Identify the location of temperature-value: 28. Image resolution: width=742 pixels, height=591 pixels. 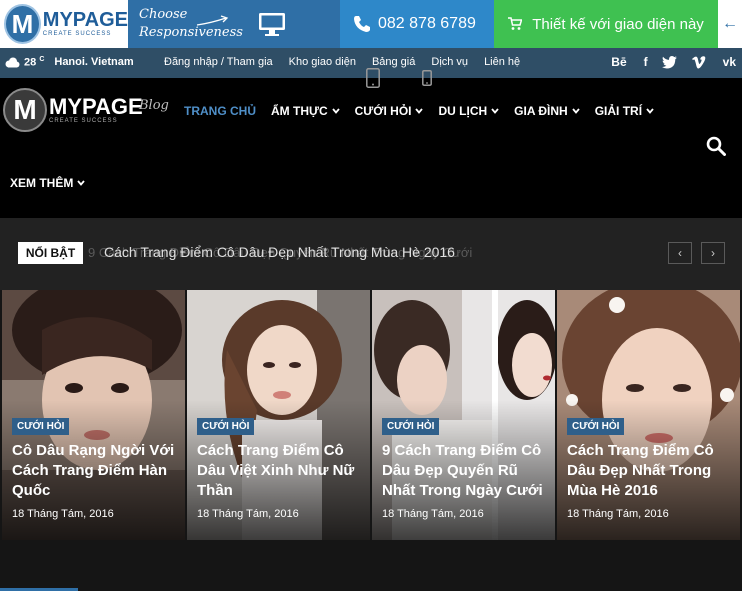
(30, 62).